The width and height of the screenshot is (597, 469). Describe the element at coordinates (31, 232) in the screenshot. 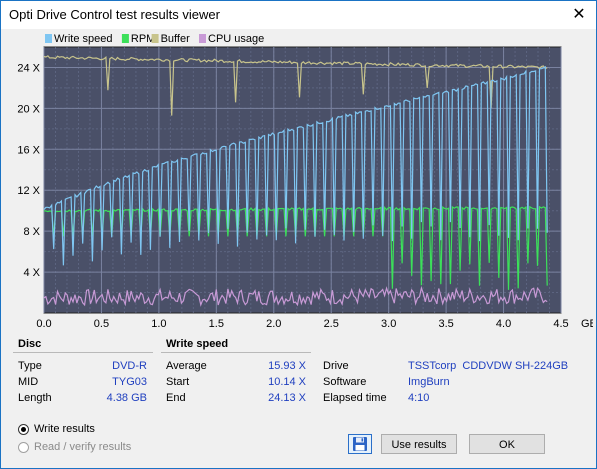

I see `y-tick-label: 8 X` at that location.